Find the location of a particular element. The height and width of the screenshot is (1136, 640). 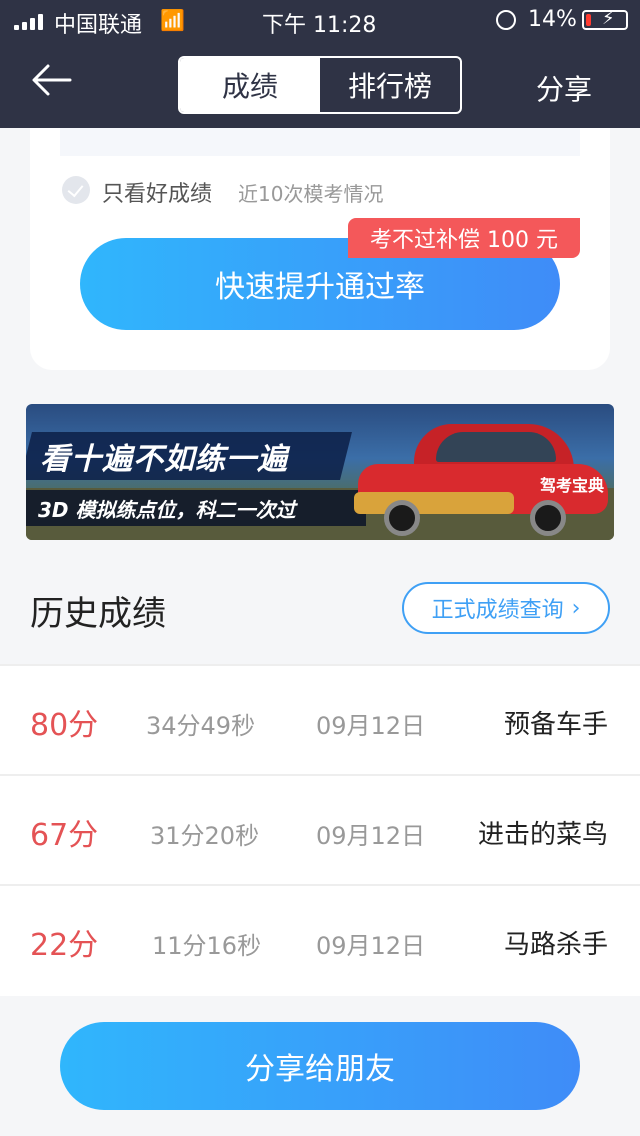

compensation-badge: 考不过补偿 100 元 is located at coordinates (464, 238).